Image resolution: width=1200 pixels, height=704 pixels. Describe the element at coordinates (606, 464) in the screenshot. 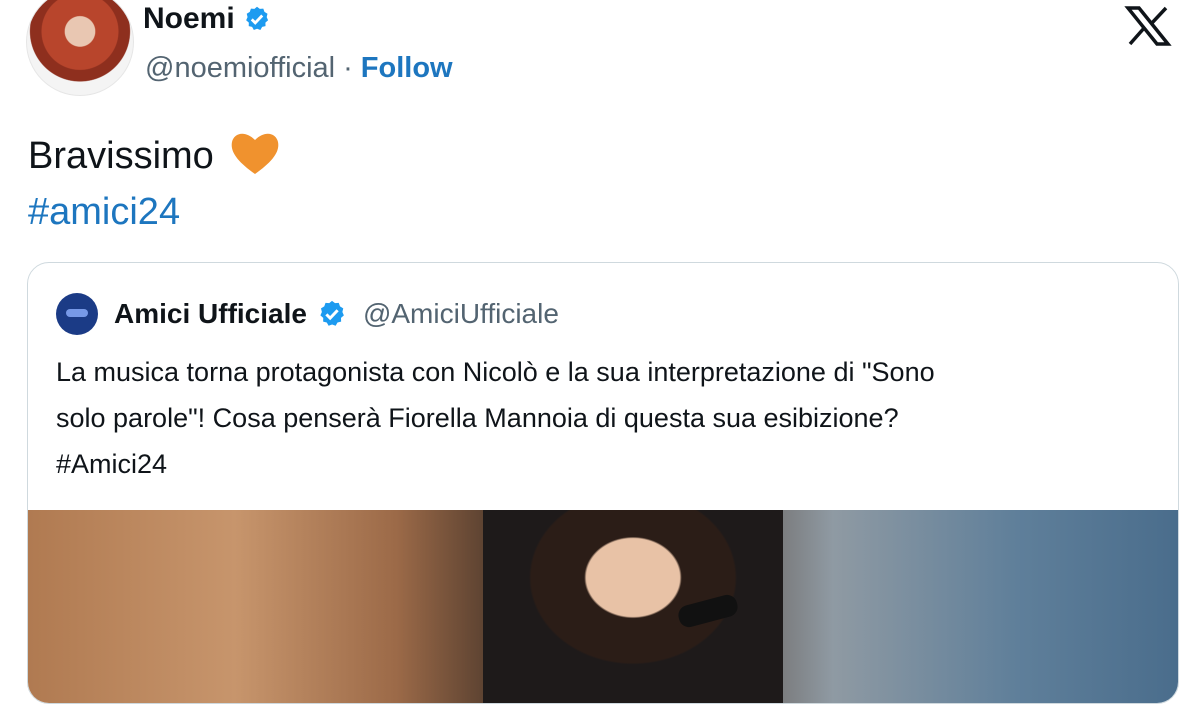

I see `quoted-hashtag: #Amici24` at that location.